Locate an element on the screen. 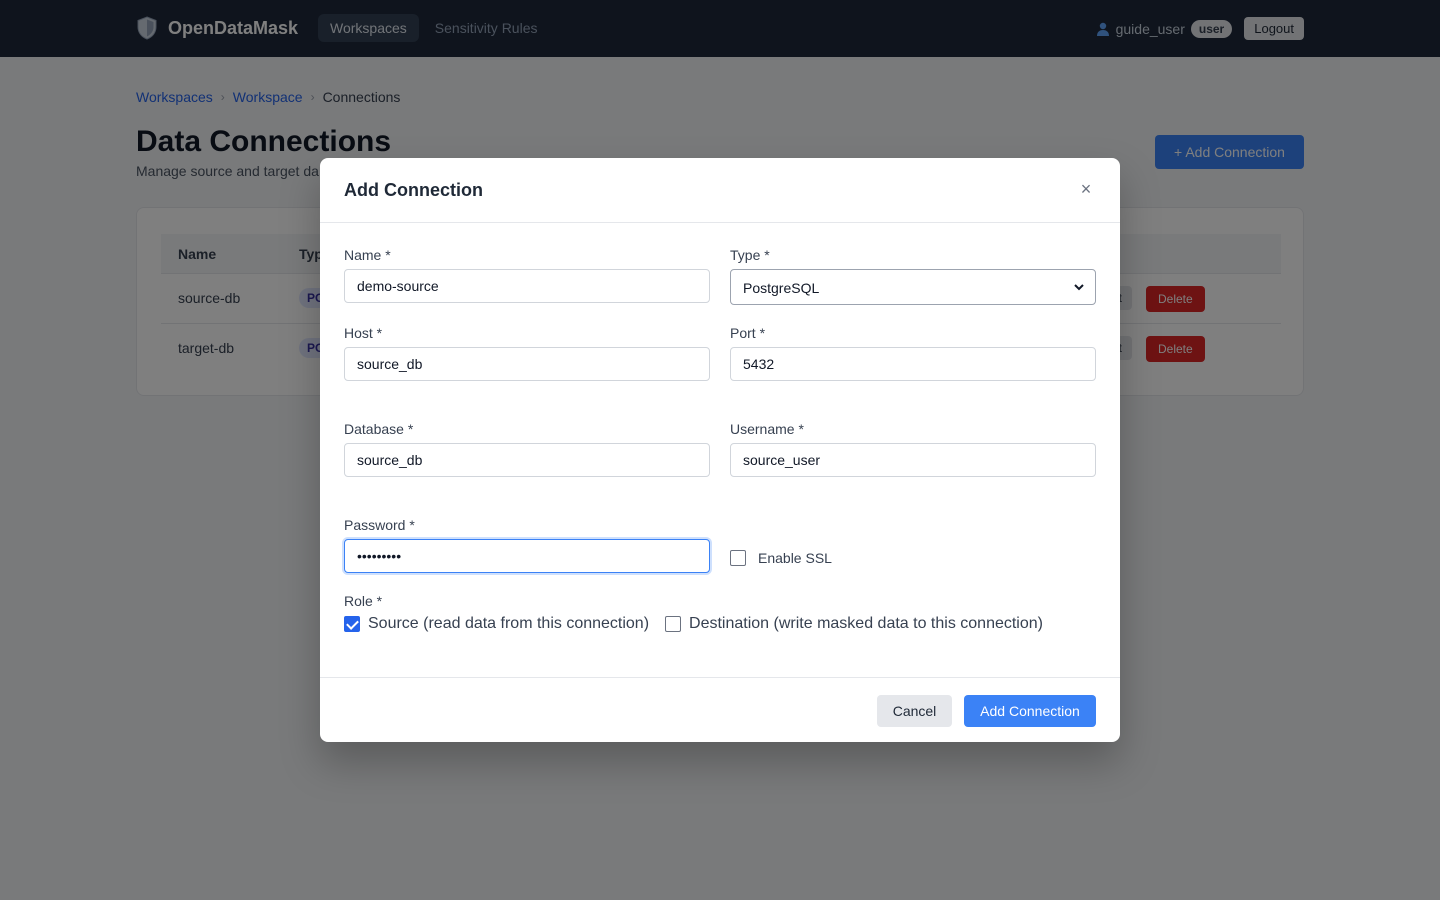 The height and width of the screenshot is (900, 1440). database-input is located at coordinates (527, 460).